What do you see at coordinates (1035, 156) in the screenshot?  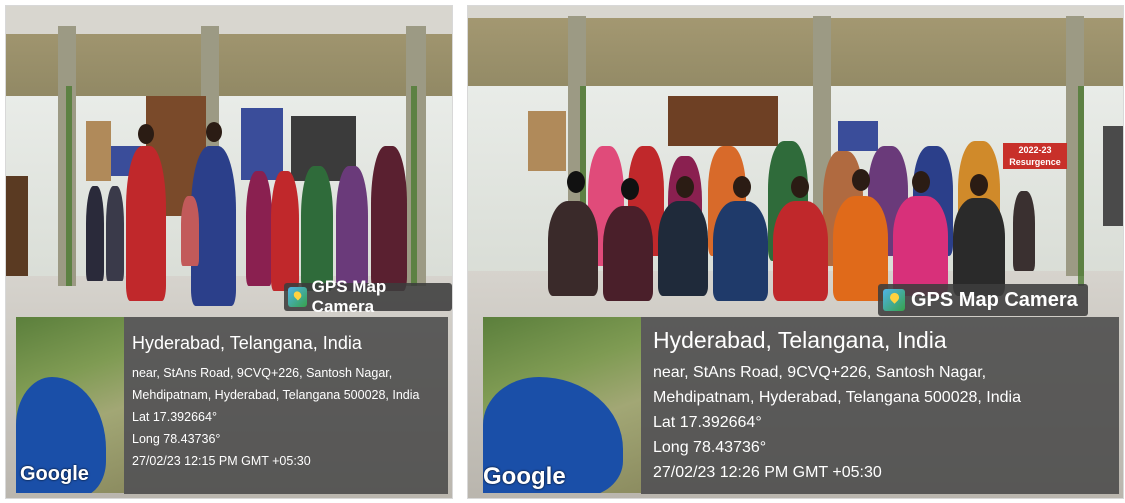 I see `resurgence-banner: 2022-23 Resurgence` at bounding box center [1035, 156].